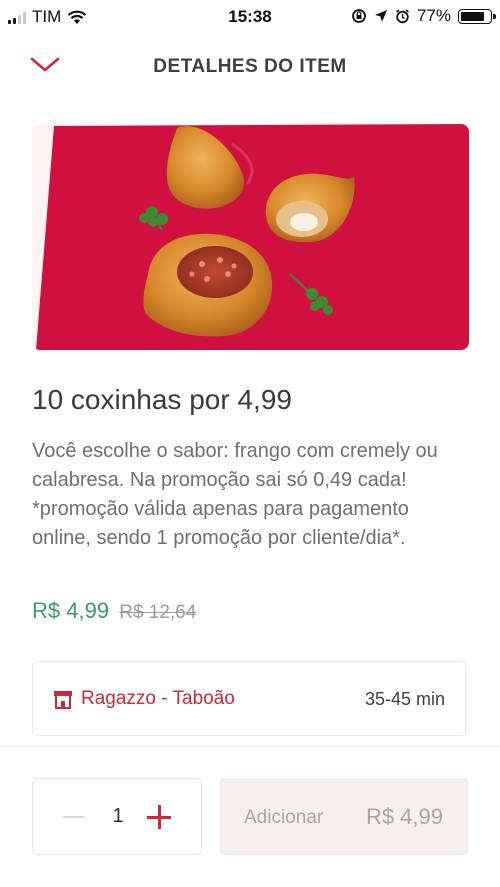 This screenshot has width=500, height=887. I want to click on item-title: 10 coxinhas por 4,99, so click(162, 399).